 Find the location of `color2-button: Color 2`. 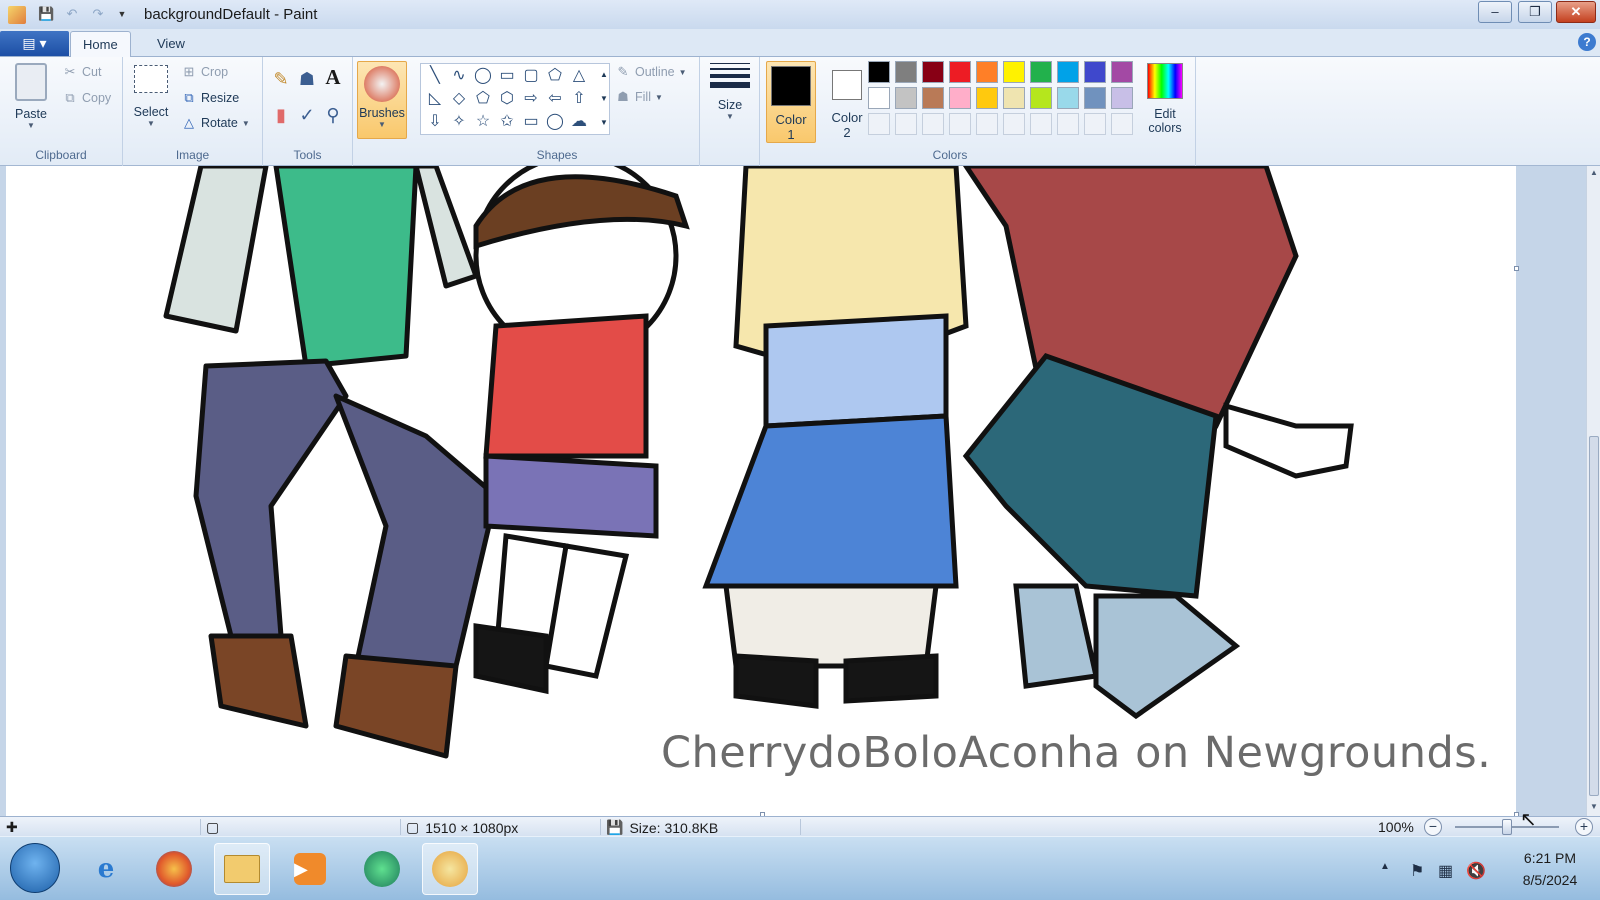

color2-button: Color 2 is located at coordinates (847, 102).